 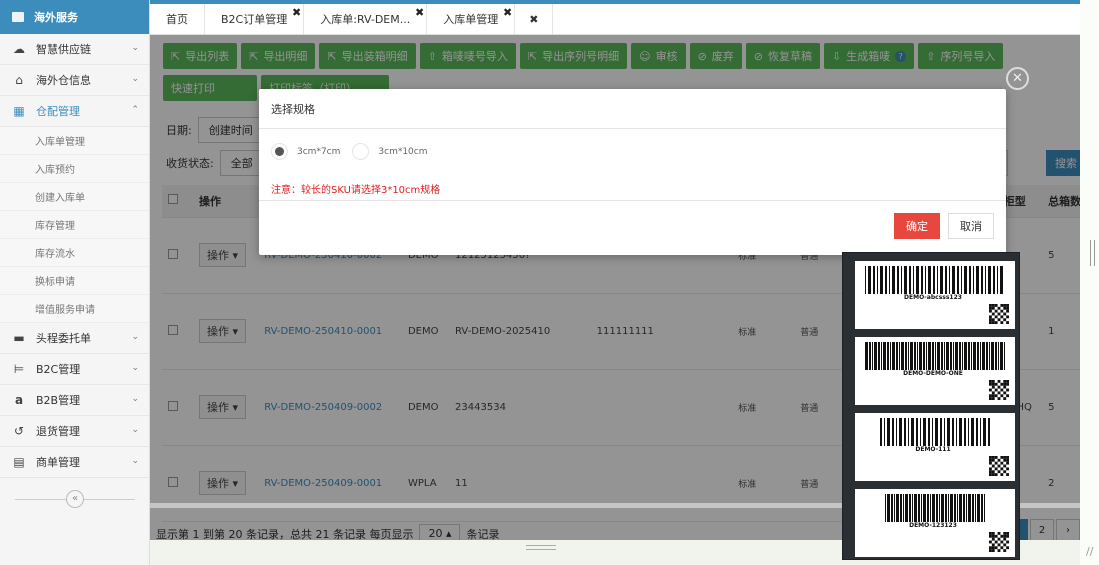 I want to click on grid-icon: ▦, so click(x=19, y=111).